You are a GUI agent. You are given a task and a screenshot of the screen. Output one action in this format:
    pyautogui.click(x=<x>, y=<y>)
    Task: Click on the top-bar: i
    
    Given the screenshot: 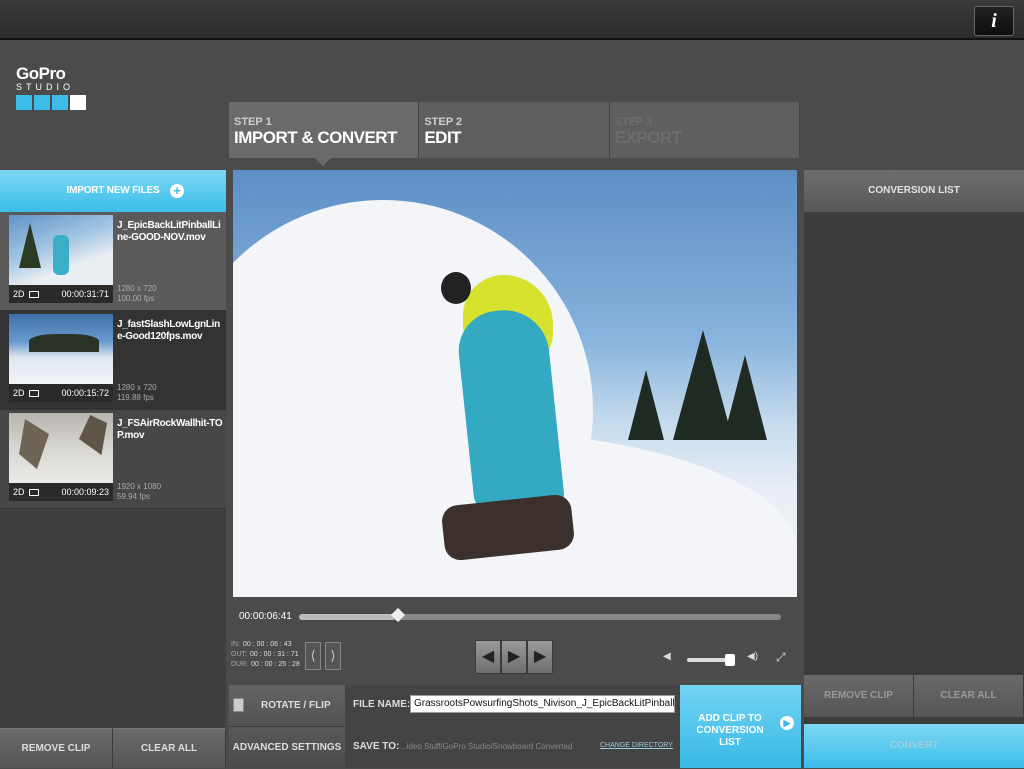 What is the action you would take?
    pyautogui.click(x=512, y=20)
    